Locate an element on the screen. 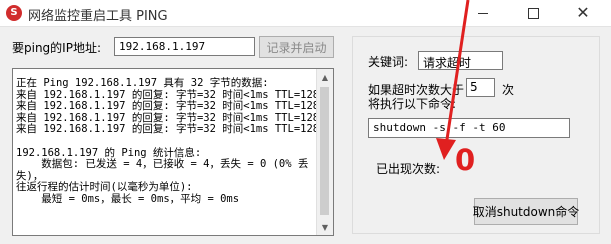  scroll-thumb is located at coordinates (324, 151).